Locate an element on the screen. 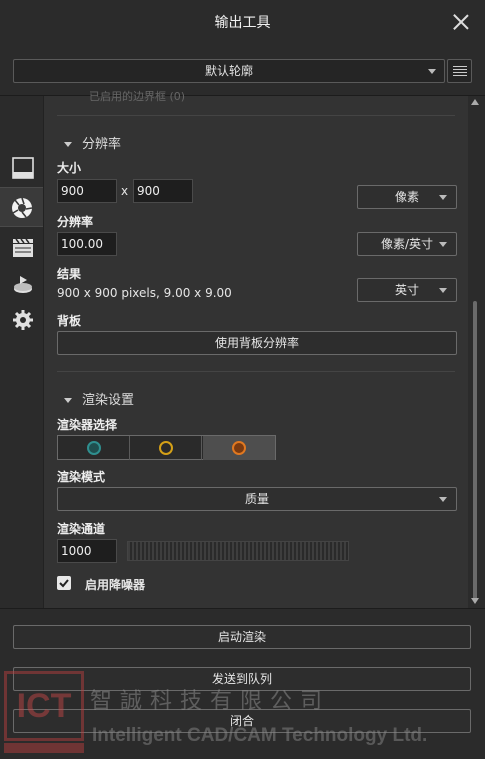 The height and width of the screenshot is (759, 485). render-passes-slider is located at coordinates (238, 551).